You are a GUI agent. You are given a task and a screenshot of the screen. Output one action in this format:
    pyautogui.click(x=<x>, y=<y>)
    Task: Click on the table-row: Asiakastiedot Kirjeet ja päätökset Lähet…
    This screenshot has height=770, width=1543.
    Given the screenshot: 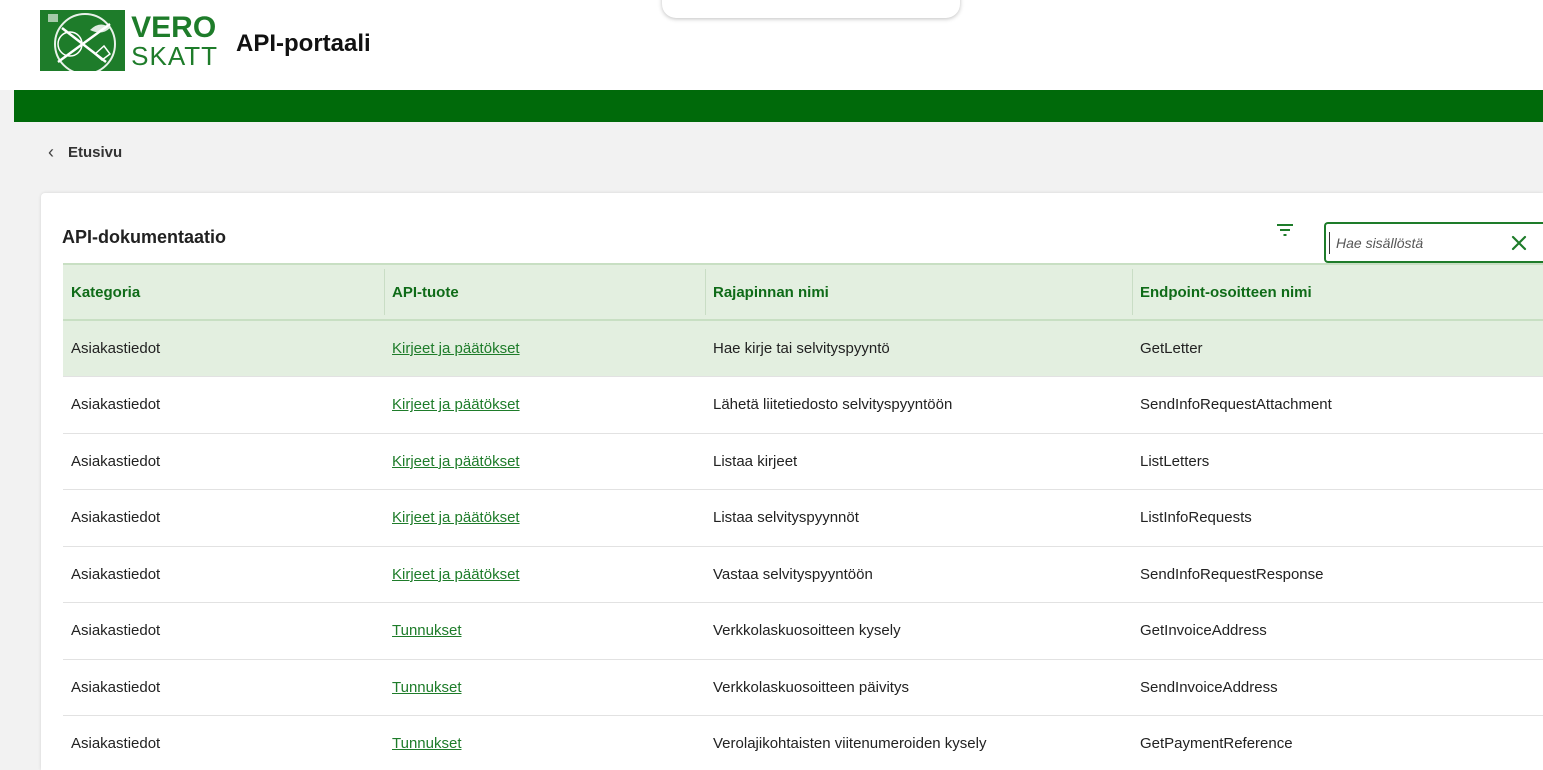 What is the action you would take?
    pyautogui.click(x=803, y=405)
    